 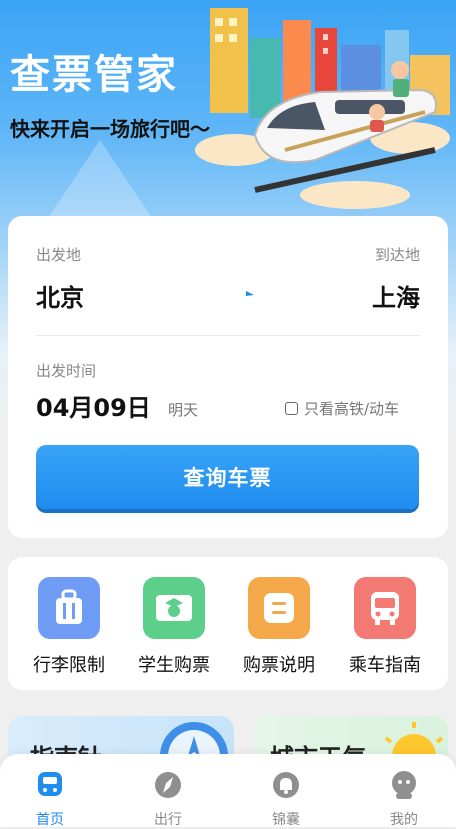 What do you see at coordinates (66, 371) in the screenshot?
I see `date-label: 出发时间` at bounding box center [66, 371].